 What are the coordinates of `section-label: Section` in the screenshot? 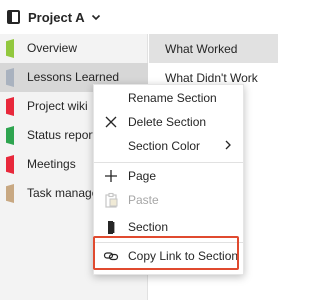 It's located at (148, 227).